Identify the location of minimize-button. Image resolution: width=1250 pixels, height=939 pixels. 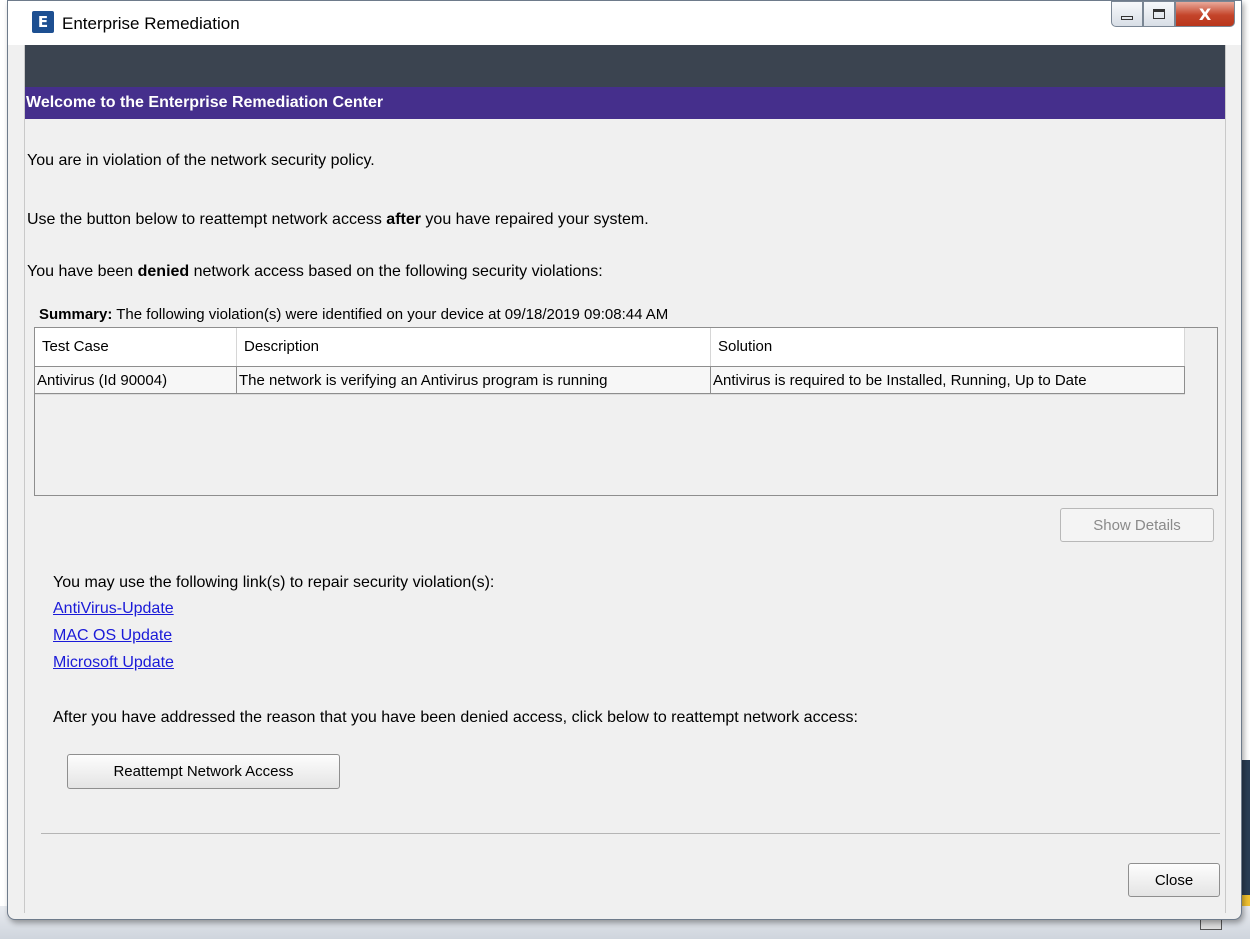
(1127, 14).